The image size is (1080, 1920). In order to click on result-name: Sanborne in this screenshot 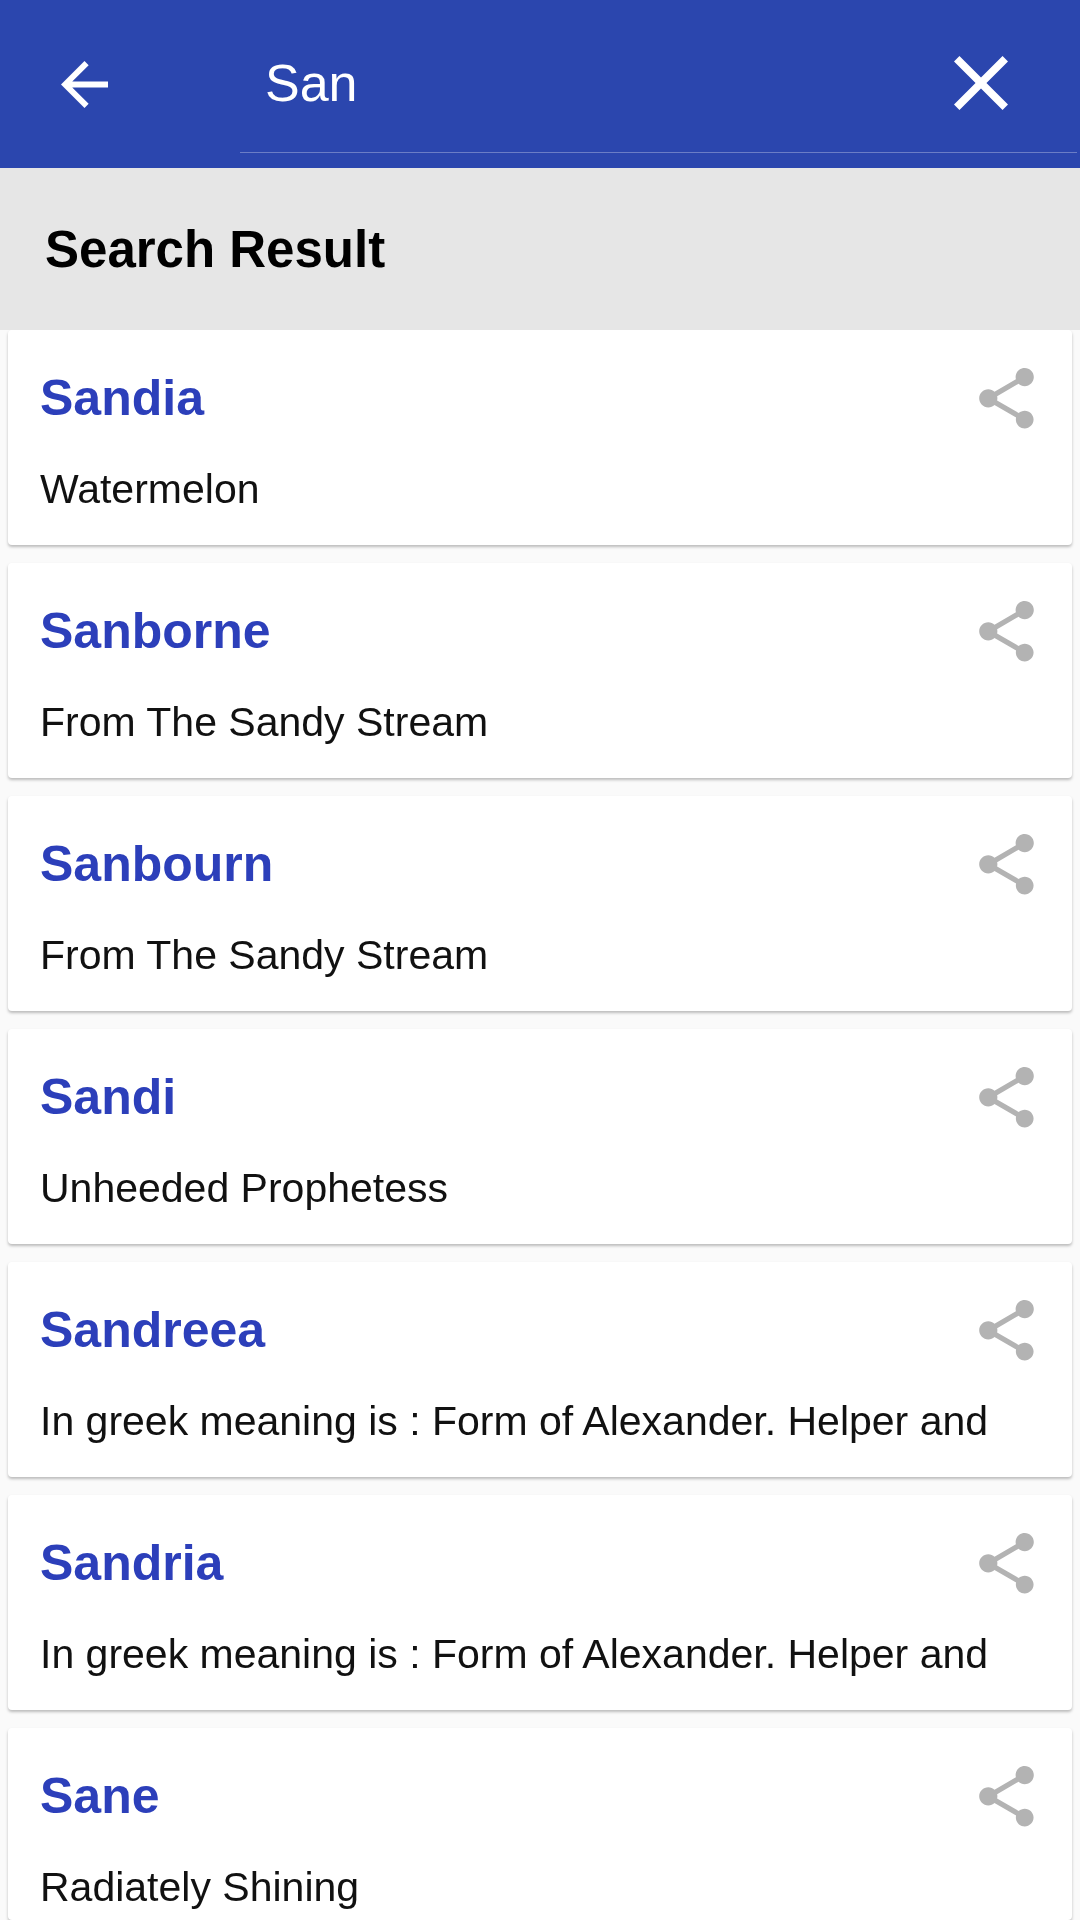, I will do `click(155, 631)`.